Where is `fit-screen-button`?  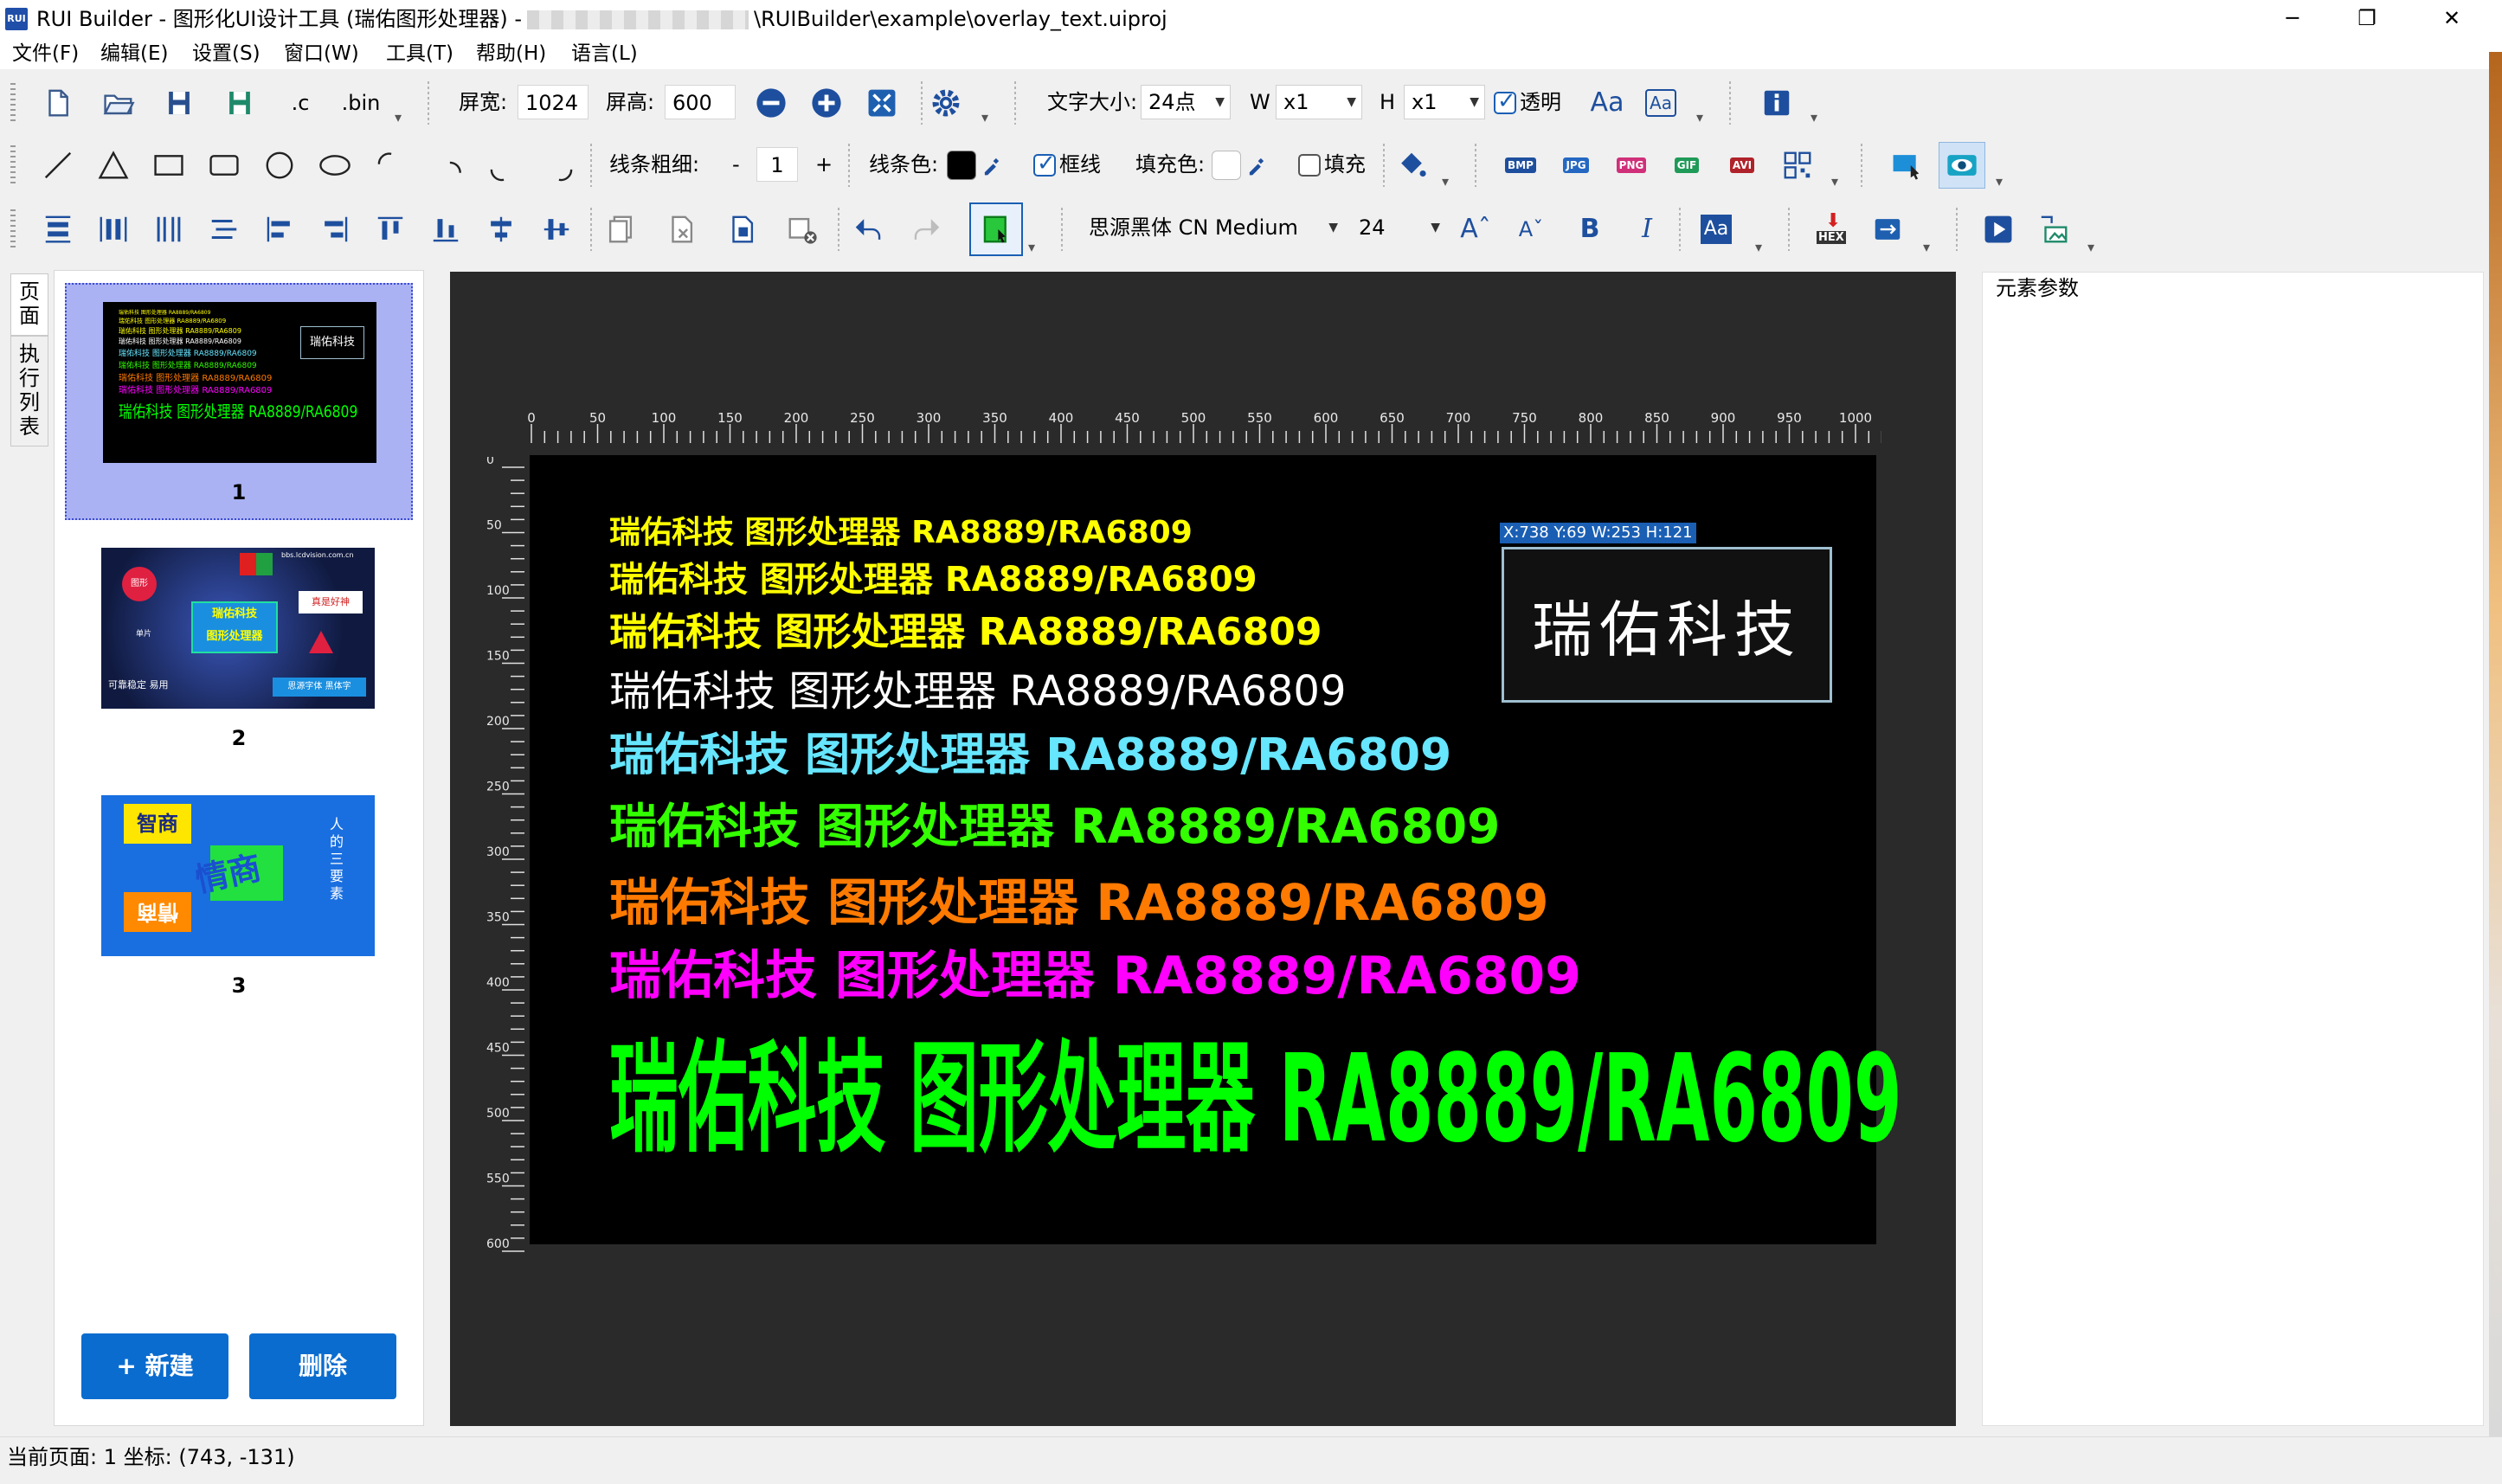
fit-screen-button is located at coordinates (882, 103).